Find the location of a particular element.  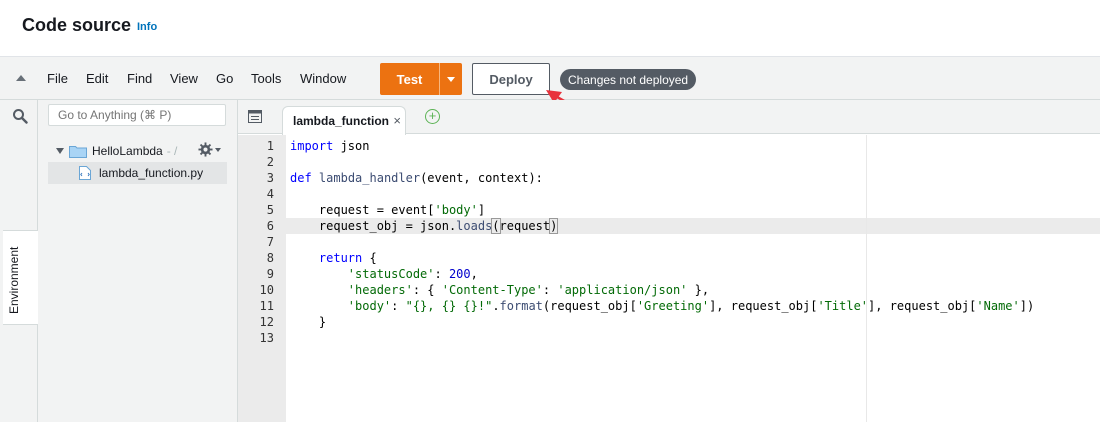

code-line: def lambda_handler(event, context): is located at coordinates (416, 178).